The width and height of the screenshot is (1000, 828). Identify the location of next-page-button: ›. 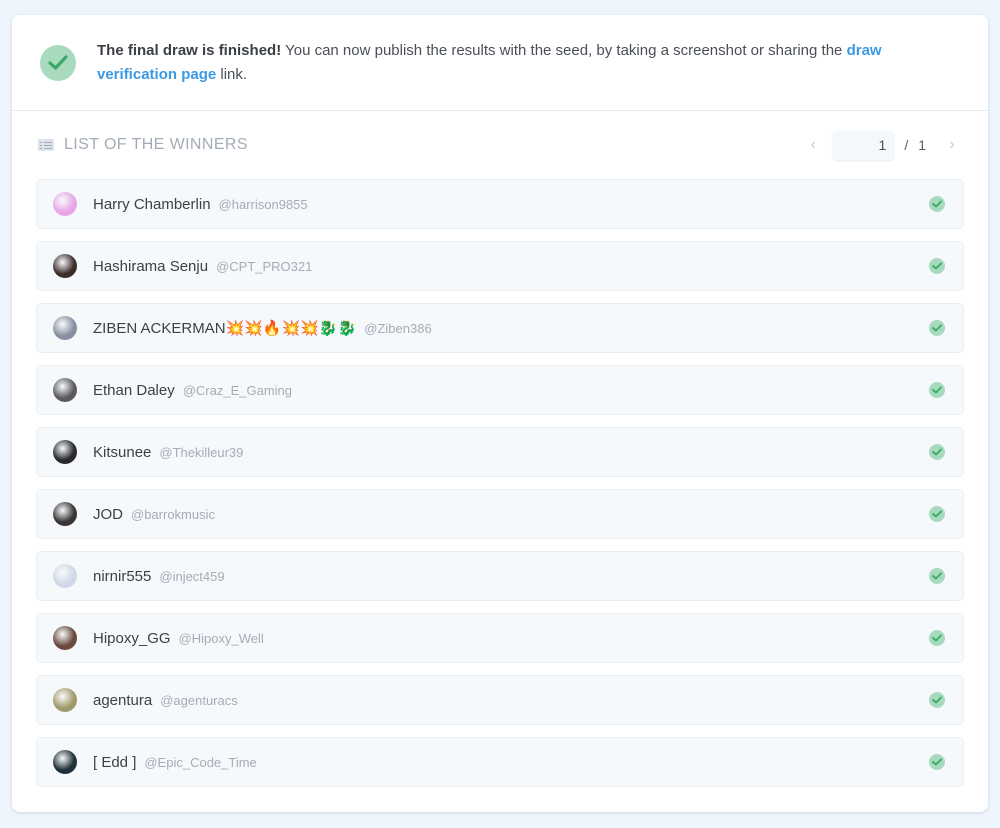
(952, 145).